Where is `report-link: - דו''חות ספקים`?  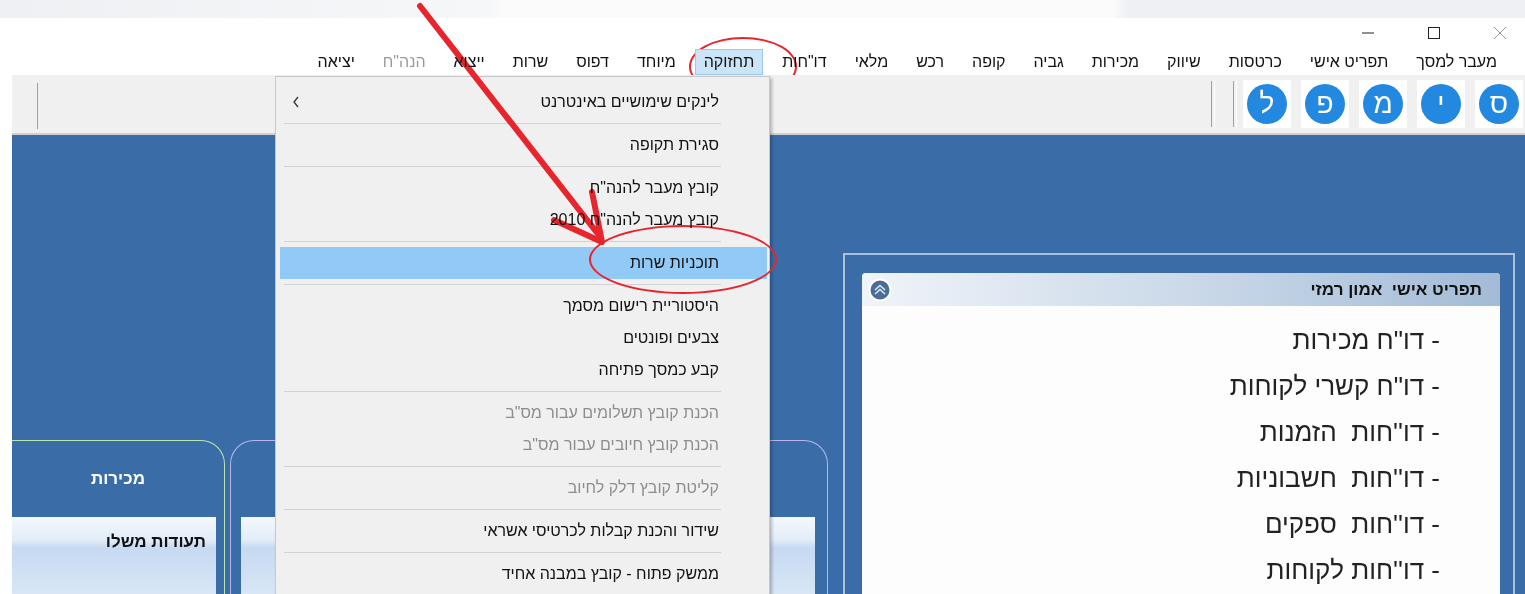 report-link: - דו''חות ספקים is located at coordinates (1352, 524).